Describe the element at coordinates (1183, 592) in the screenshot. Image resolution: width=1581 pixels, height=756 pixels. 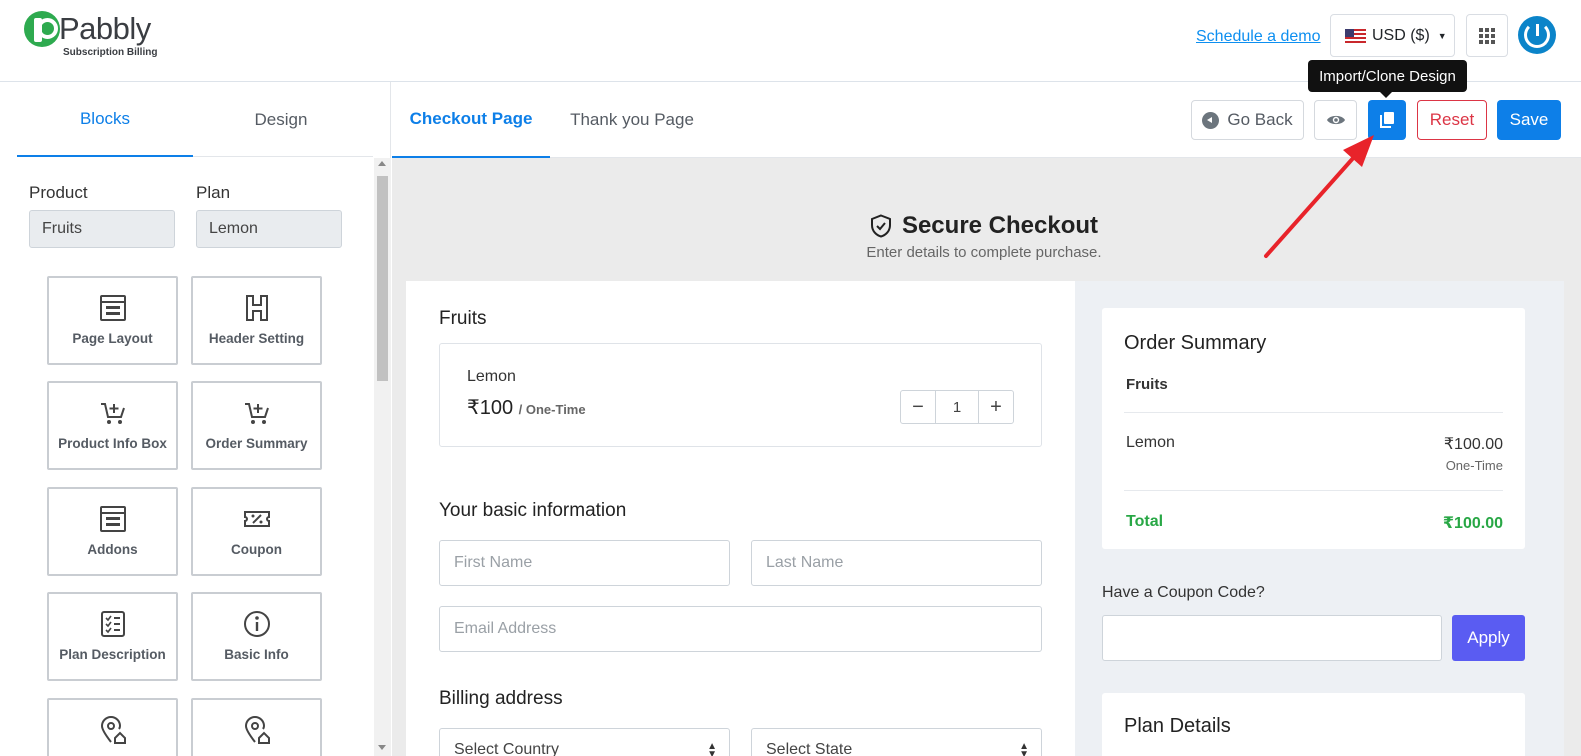
I see `coupon-label: Have a Coupon Code?` at that location.